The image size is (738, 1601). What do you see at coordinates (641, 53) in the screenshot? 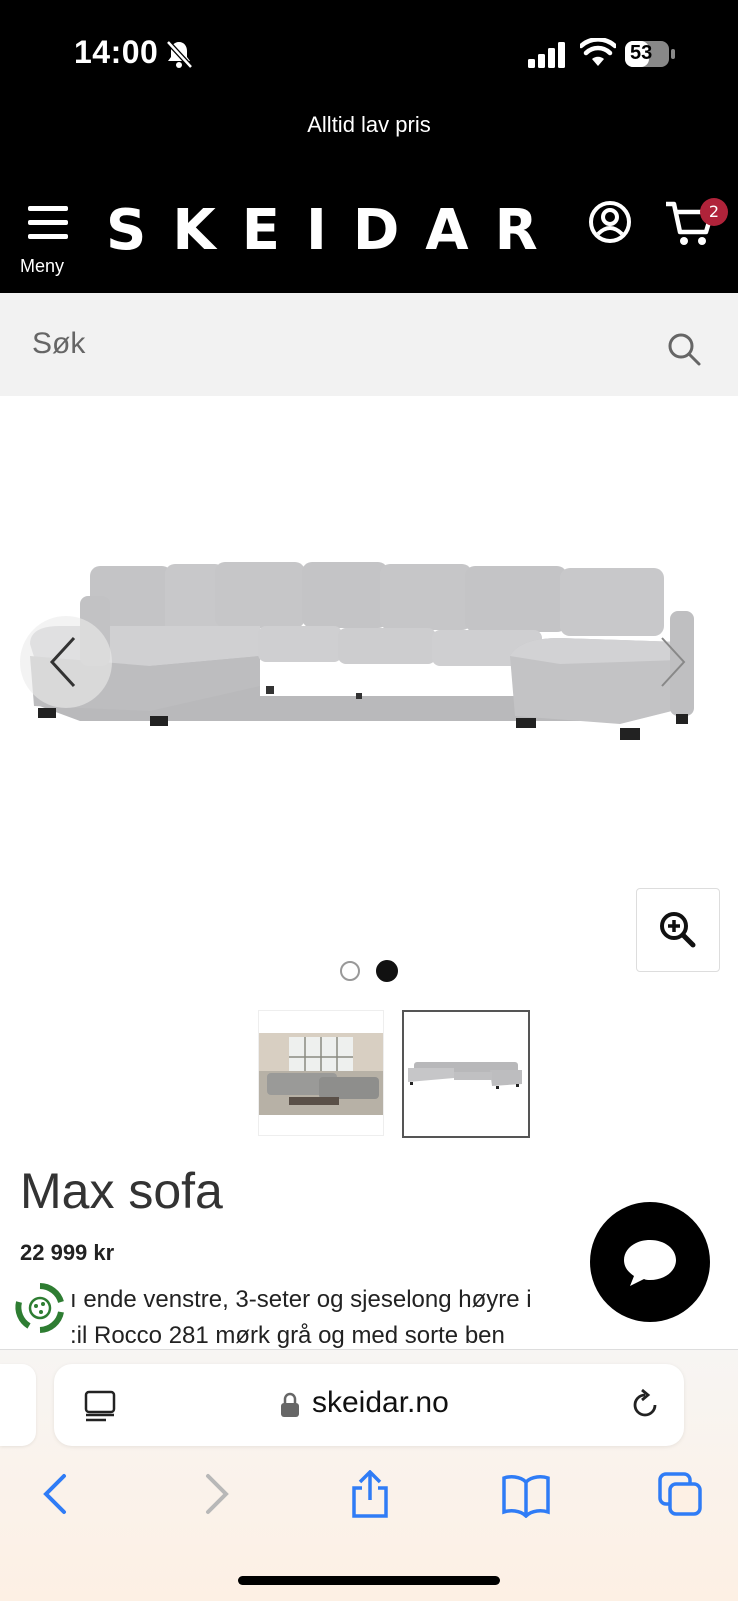
I see `battery-level: 53` at bounding box center [641, 53].